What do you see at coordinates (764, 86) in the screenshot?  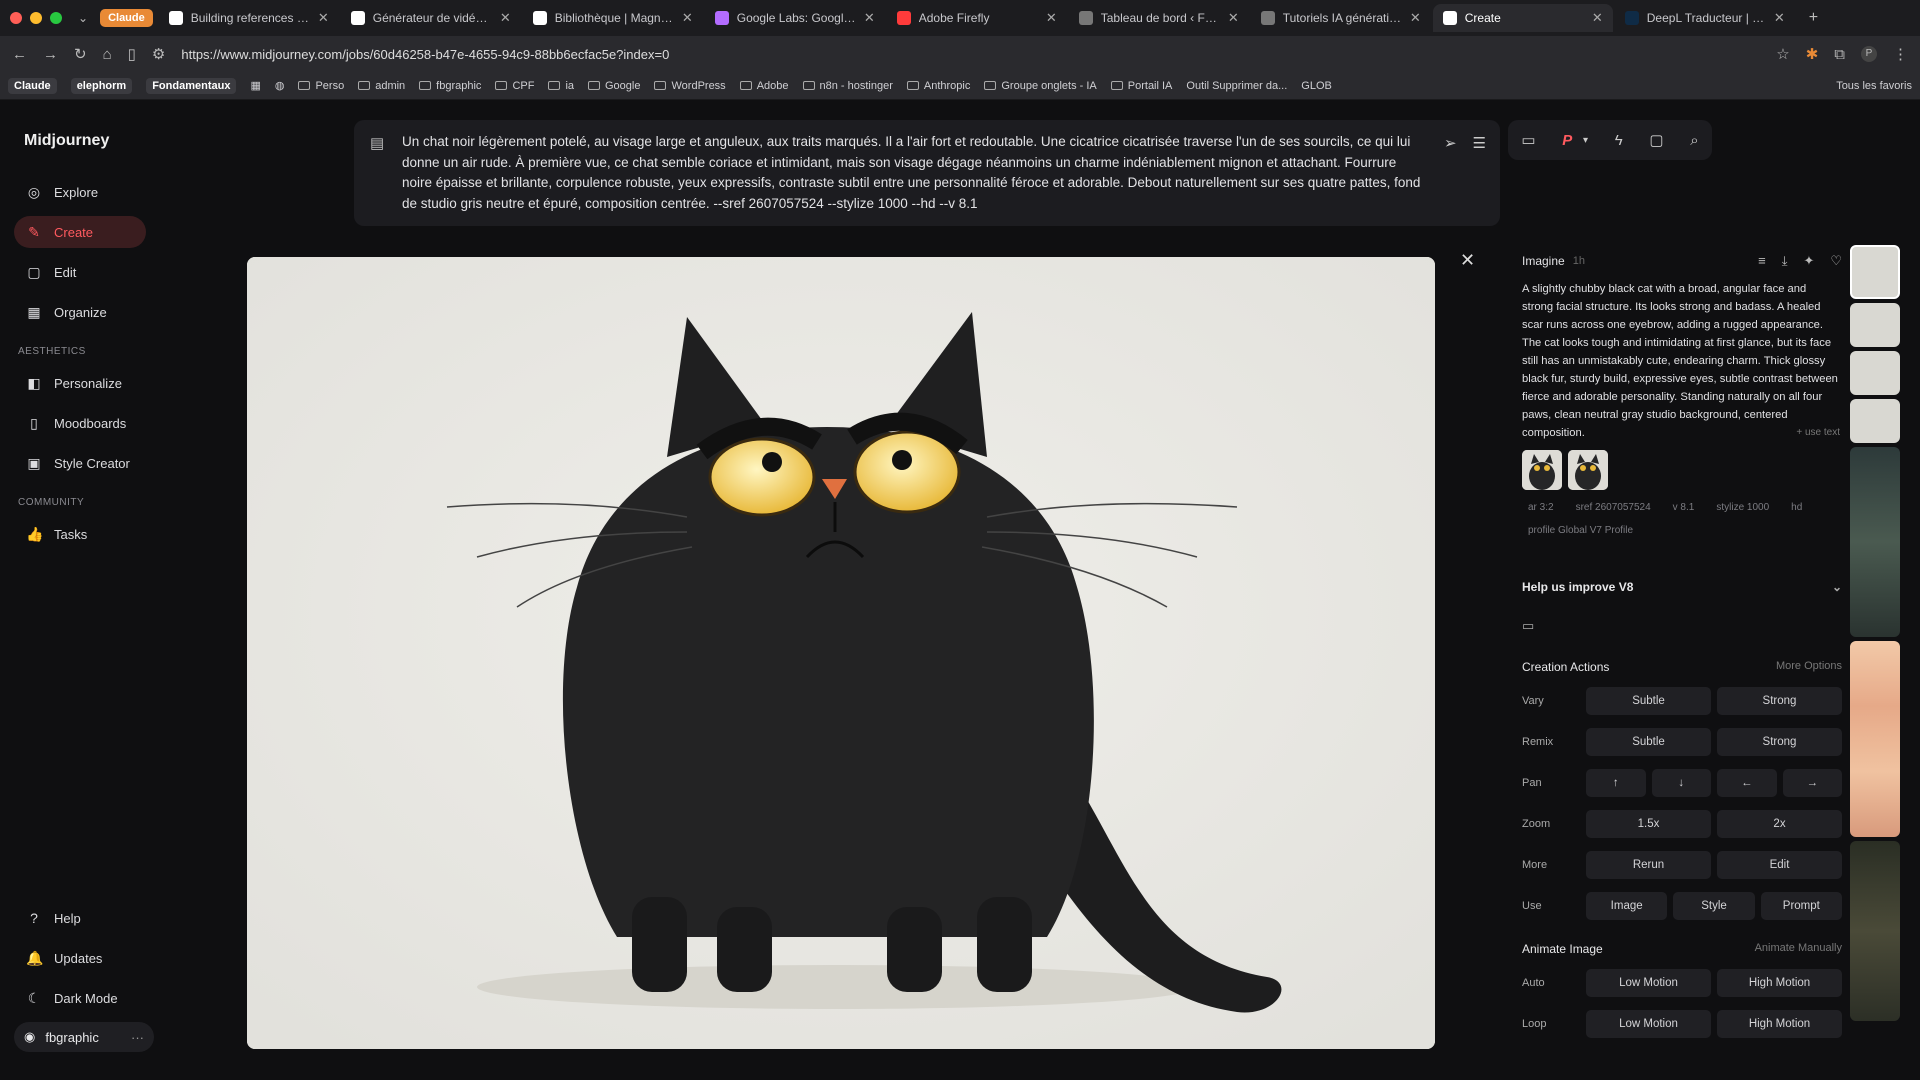 I see `bookmark-folder: Adobe` at bounding box center [764, 86].